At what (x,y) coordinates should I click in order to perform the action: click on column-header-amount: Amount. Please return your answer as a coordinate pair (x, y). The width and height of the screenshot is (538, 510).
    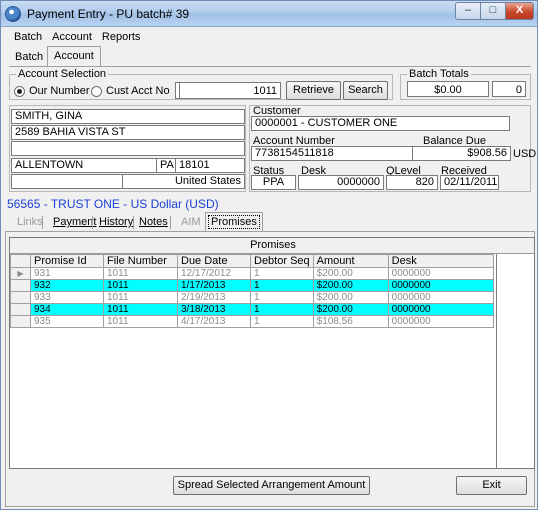
    Looking at the image, I should click on (350, 261).